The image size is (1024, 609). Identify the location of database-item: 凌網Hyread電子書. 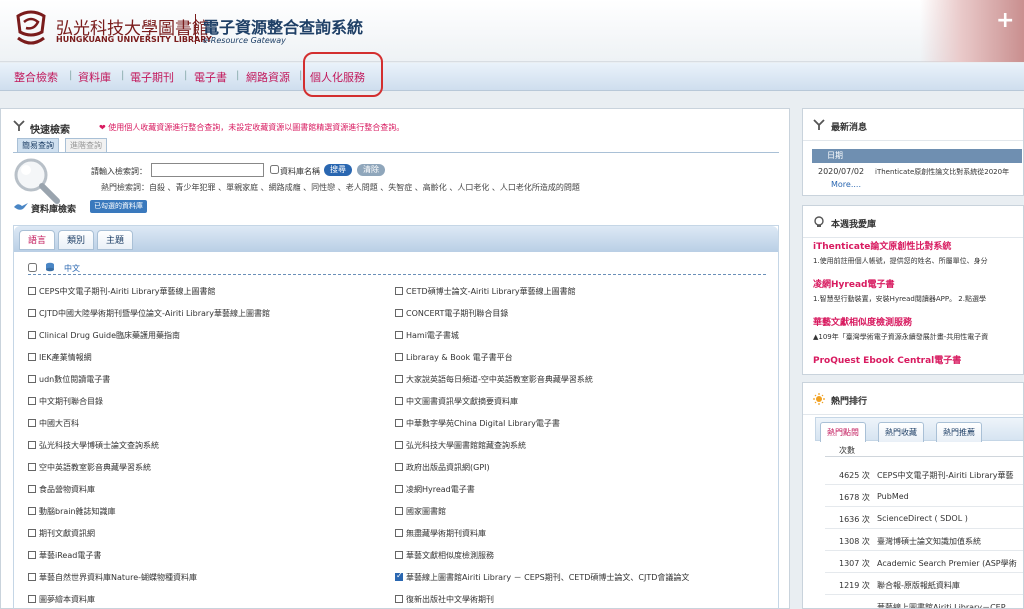
(435, 490).